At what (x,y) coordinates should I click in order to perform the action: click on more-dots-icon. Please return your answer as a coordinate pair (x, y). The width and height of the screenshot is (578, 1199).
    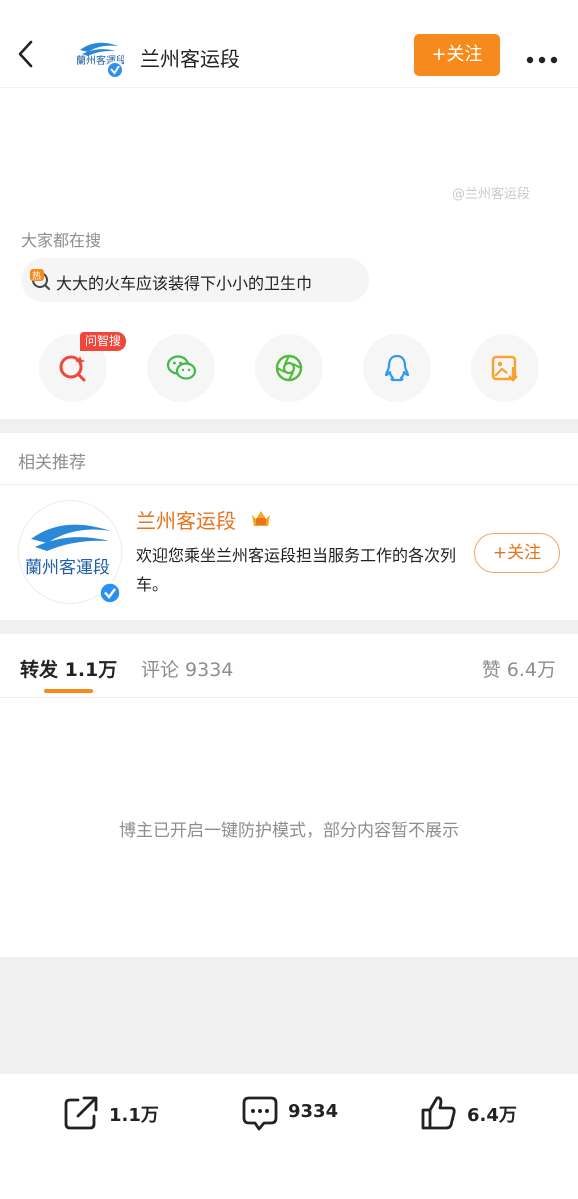
    Looking at the image, I should click on (542, 60).